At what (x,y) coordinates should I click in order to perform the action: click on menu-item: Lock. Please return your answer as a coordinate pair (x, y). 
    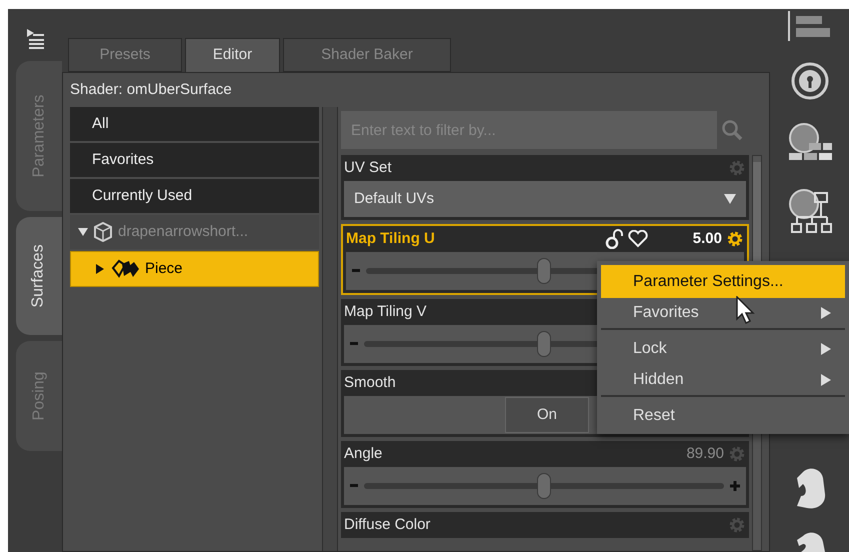
    Looking at the image, I should click on (723, 349).